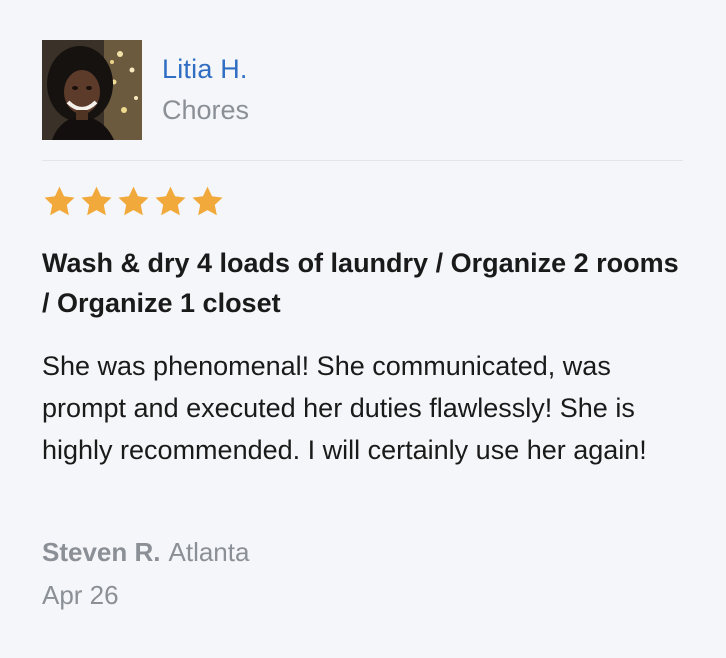  I want to click on star-rating, so click(133, 202).